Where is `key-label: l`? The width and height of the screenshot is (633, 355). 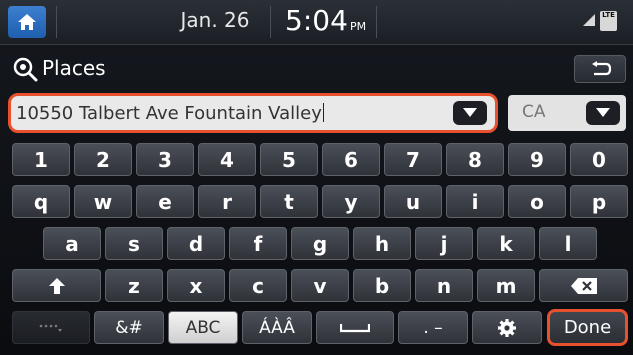
key-label: l is located at coordinates (568, 243).